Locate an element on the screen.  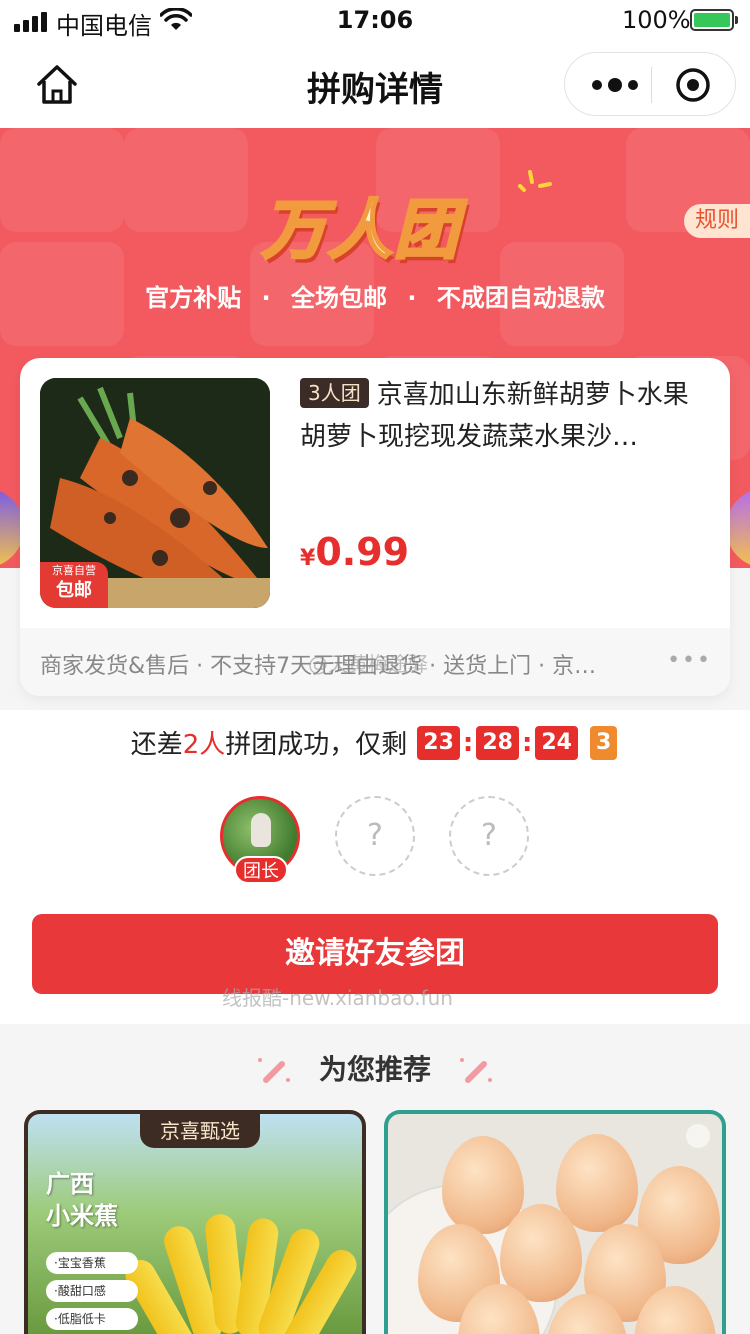
battery-icon is located at coordinates (714, 20).